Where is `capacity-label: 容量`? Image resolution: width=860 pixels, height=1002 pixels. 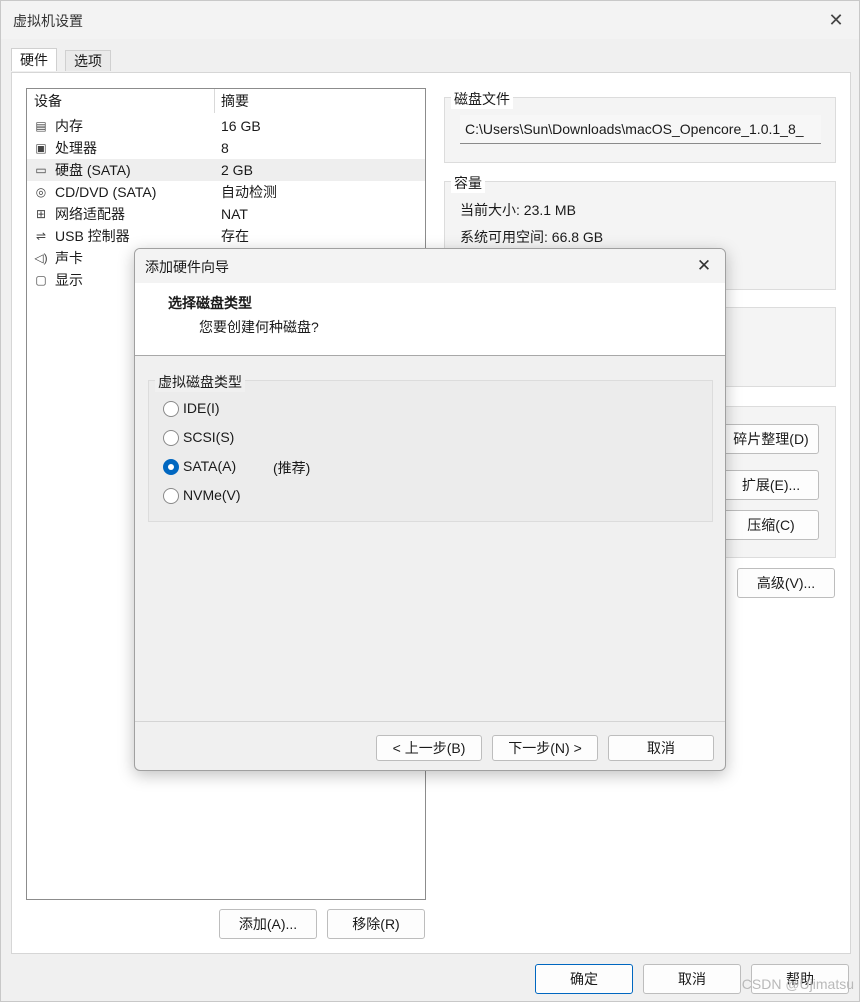
capacity-label: 容量 is located at coordinates (468, 183).